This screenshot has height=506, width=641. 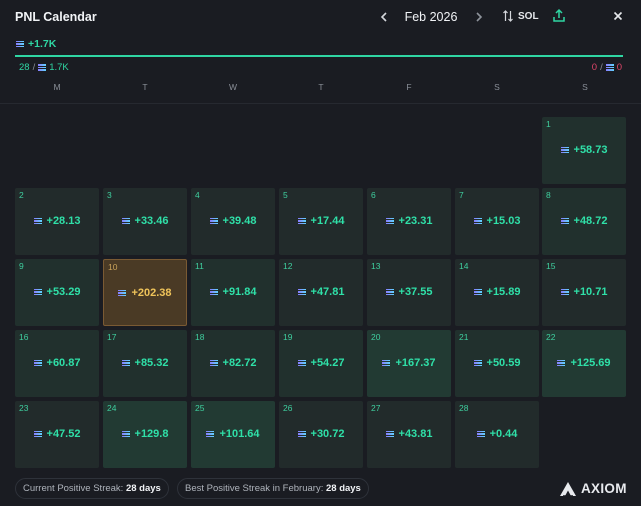 I want to click on calendar-day-cell: 16 +60.87, so click(x=57, y=363).